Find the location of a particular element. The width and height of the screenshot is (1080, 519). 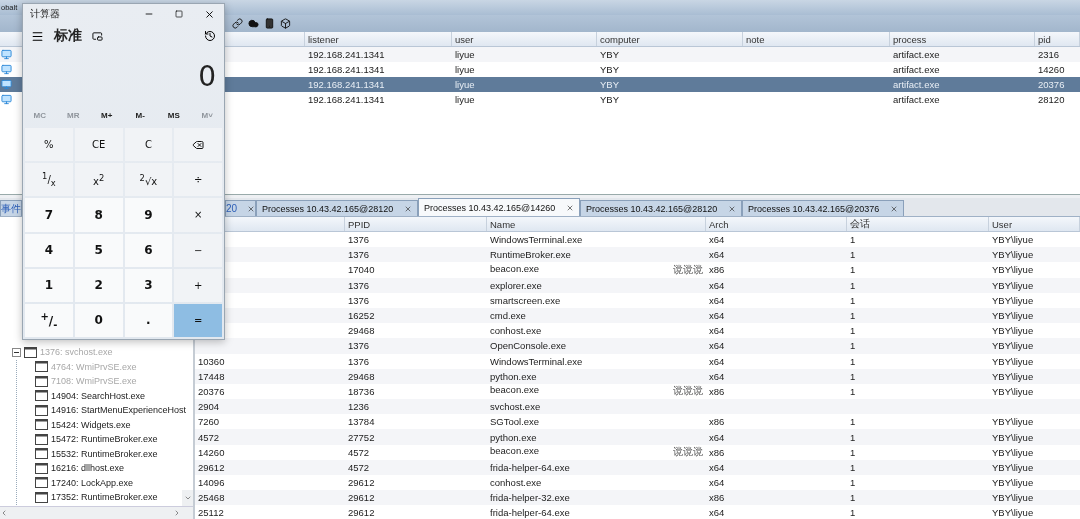

table-cell-text: conhost.exe is located at coordinates (515, 331).